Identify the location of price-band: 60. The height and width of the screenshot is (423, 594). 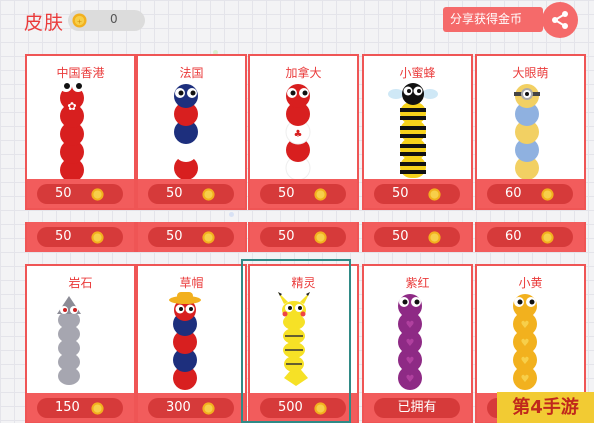
(530, 193).